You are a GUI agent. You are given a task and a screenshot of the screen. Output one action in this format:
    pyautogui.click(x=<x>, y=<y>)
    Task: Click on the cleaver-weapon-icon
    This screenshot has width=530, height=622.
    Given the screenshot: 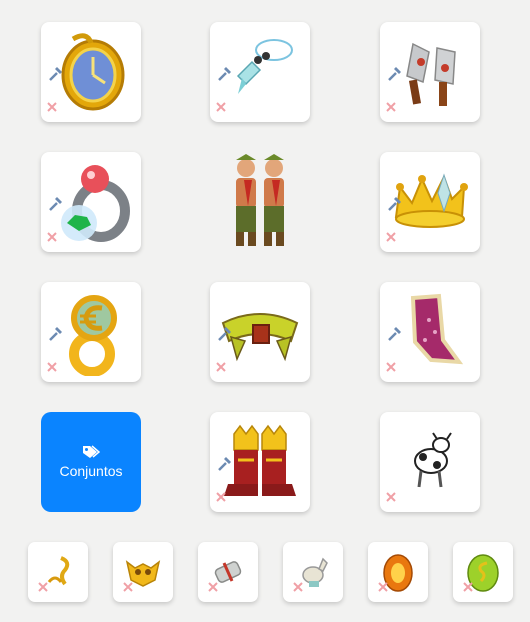 What is the action you would take?
    pyautogui.click(x=431, y=74)
    